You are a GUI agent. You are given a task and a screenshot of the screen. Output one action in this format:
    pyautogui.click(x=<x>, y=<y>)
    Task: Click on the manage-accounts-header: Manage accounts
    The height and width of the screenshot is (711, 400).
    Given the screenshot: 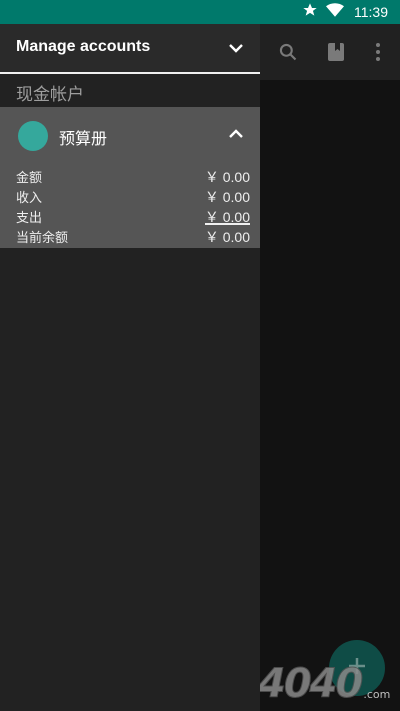 What is the action you would take?
    pyautogui.click(x=130, y=49)
    